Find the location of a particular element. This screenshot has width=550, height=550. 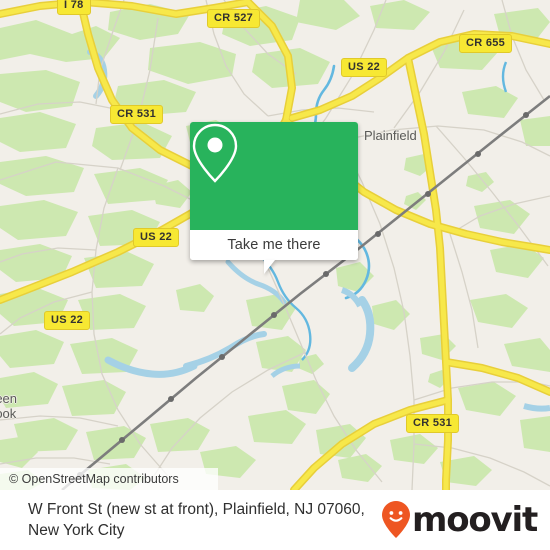

moovit-smiley-pin-icon is located at coordinates (395, 519).